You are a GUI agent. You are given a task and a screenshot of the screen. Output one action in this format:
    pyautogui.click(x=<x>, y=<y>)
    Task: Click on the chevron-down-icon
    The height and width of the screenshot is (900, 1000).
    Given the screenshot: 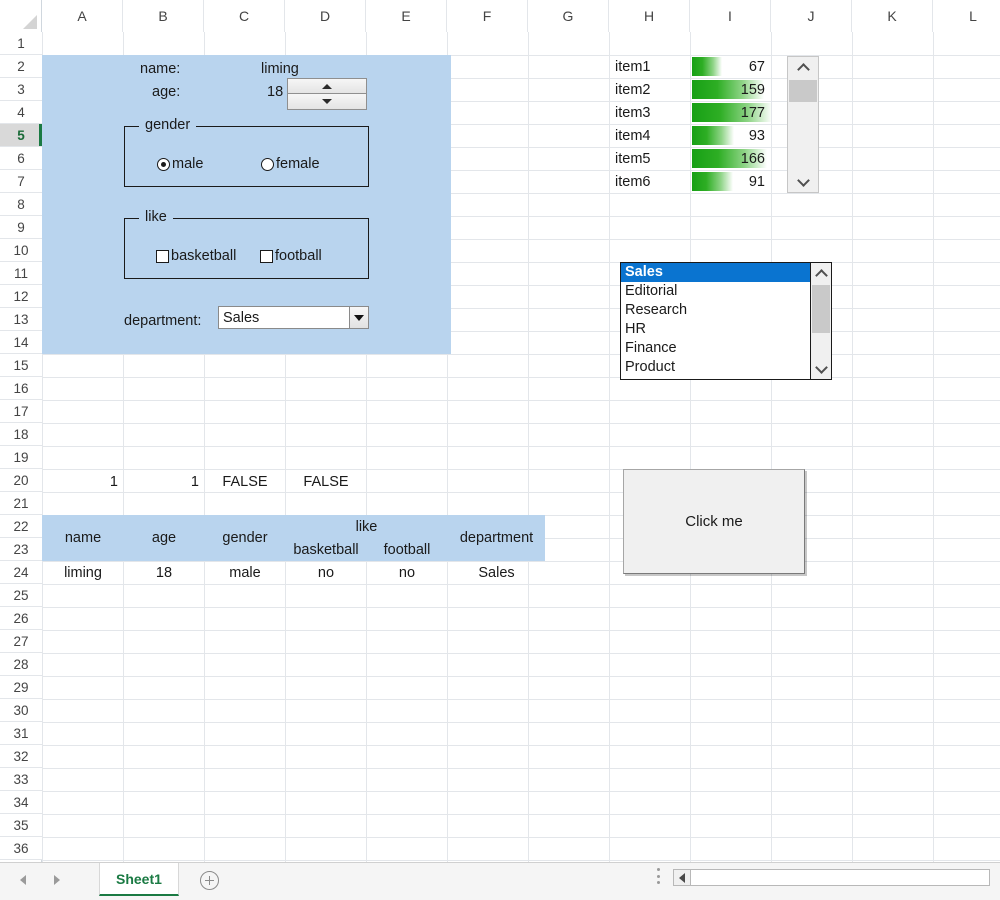 What is the action you would take?
    pyautogui.click(x=358, y=317)
    